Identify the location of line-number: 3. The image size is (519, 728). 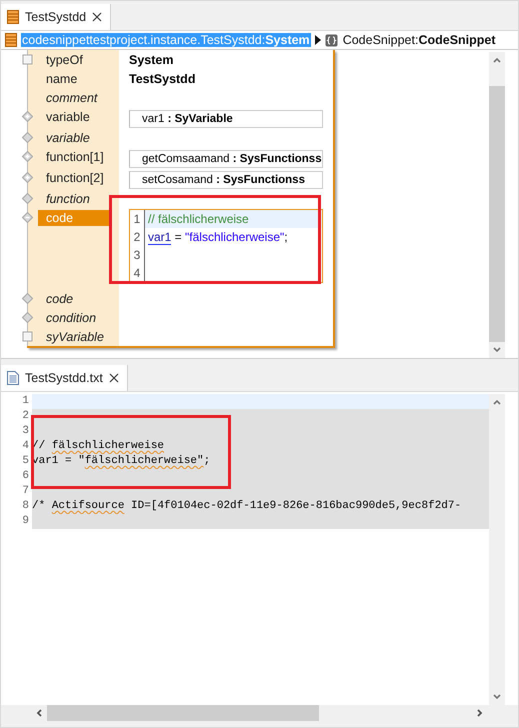
(137, 255).